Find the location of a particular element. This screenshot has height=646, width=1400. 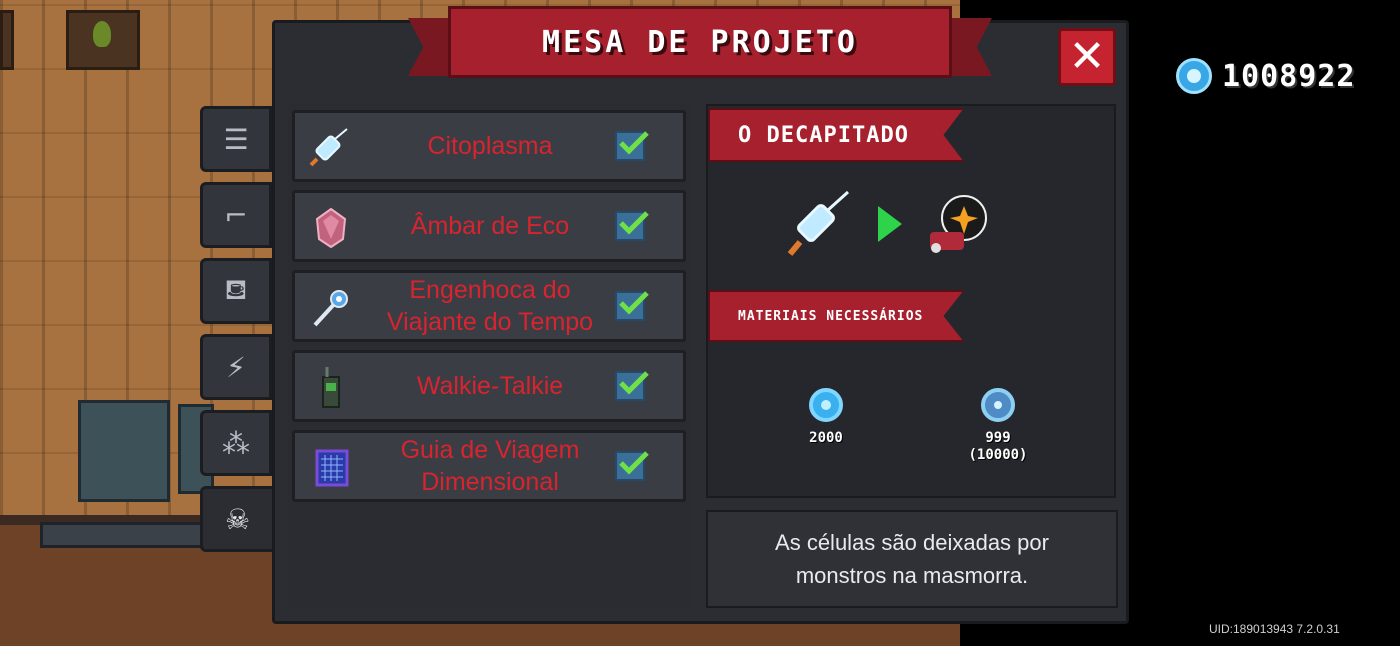

tab-bosses: ☠ is located at coordinates (236, 519).